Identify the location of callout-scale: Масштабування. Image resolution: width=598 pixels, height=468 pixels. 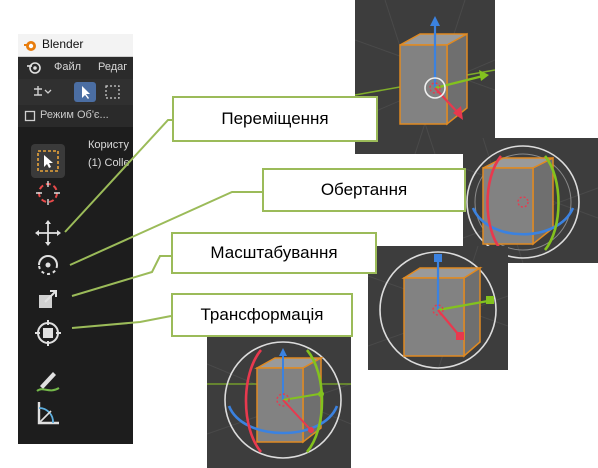
(274, 253).